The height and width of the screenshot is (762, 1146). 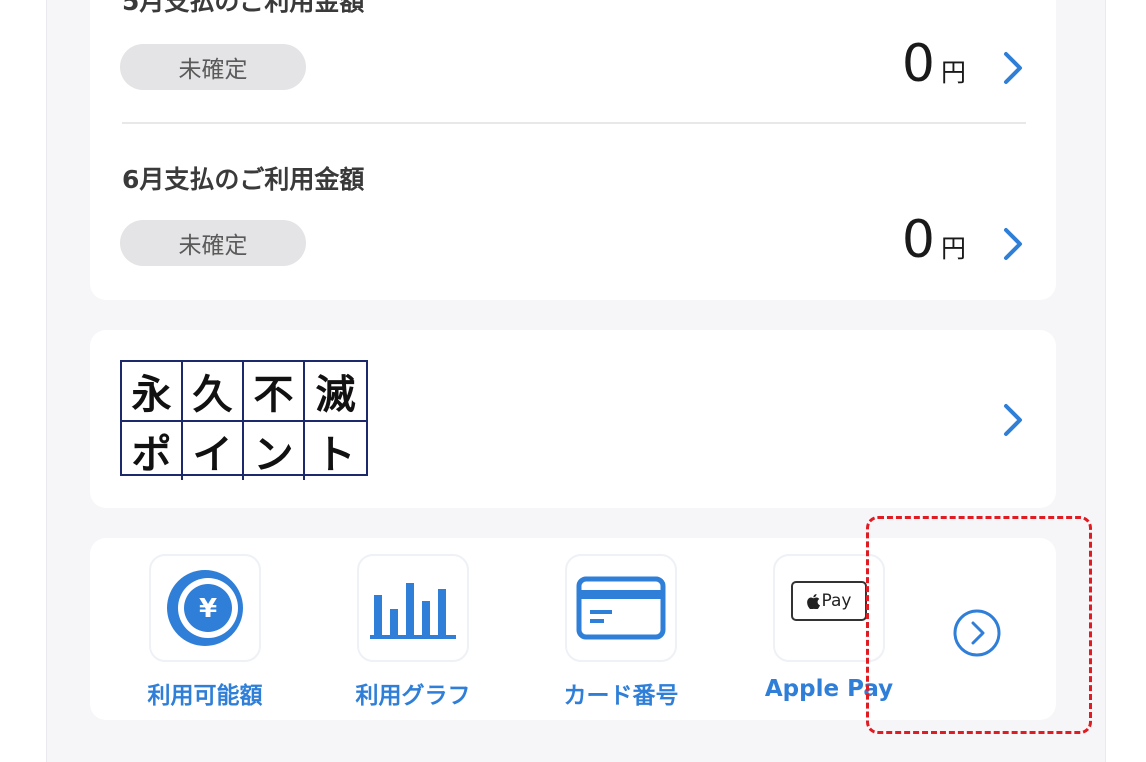 What do you see at coordinates (573, 60) in the screenshot?
I see `billing-row-may: 5月支払のご利用金額 未確定 0 円` at bounding box center [573, 60].